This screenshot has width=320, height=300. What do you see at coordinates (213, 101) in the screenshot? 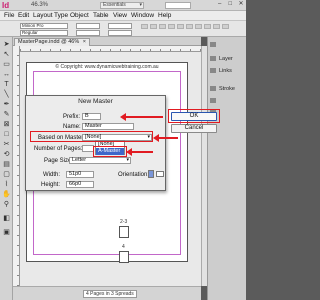
I see `color-icon` at bounding box center [213, 101].